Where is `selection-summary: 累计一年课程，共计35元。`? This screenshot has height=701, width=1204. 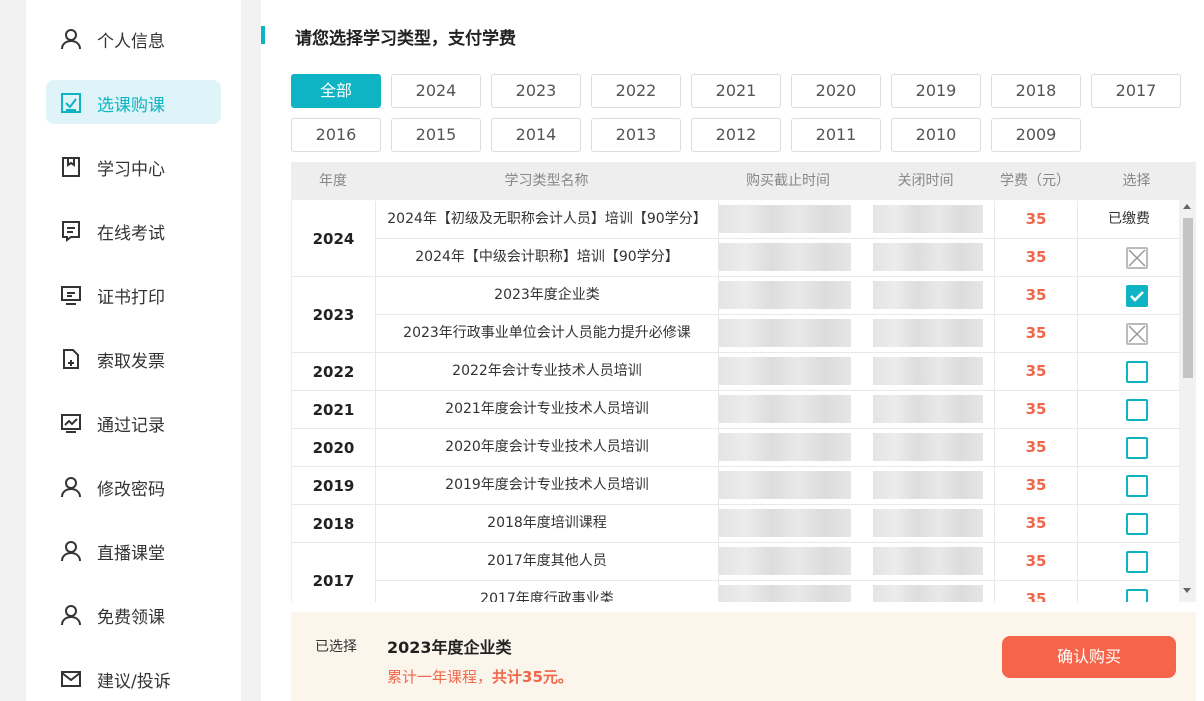 selection-summary: 累计一年课程，共计35元。 is located at coordinates (480, 676).